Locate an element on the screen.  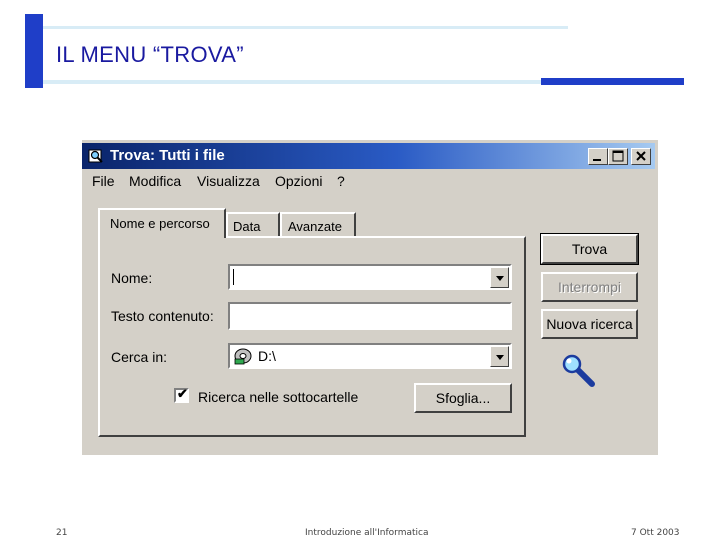
subfolders-label: Ricerca nelle sottocartelle is located at coordinates (278, 397).